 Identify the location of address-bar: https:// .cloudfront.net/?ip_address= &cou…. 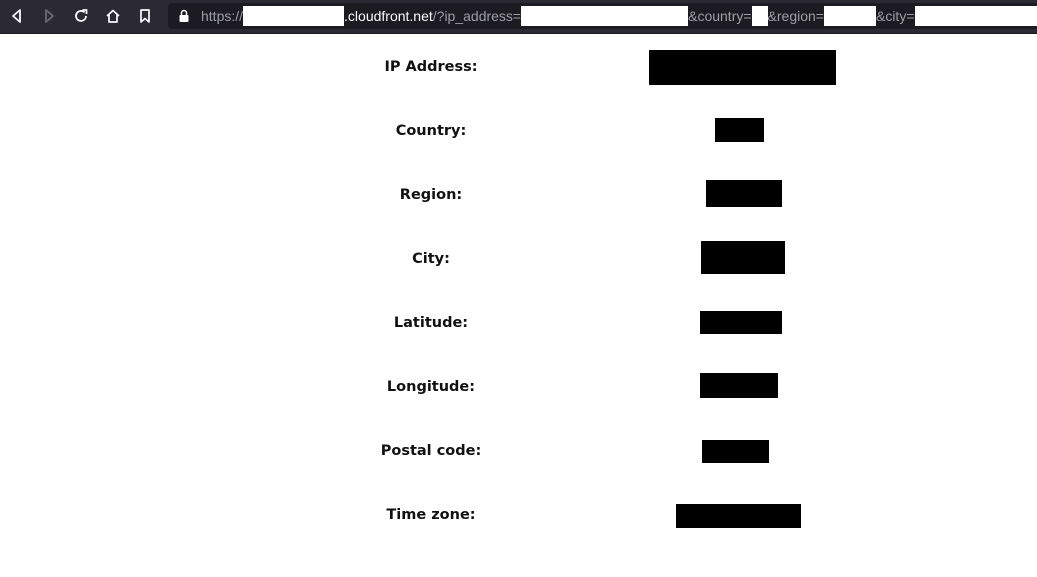
(602, 16).